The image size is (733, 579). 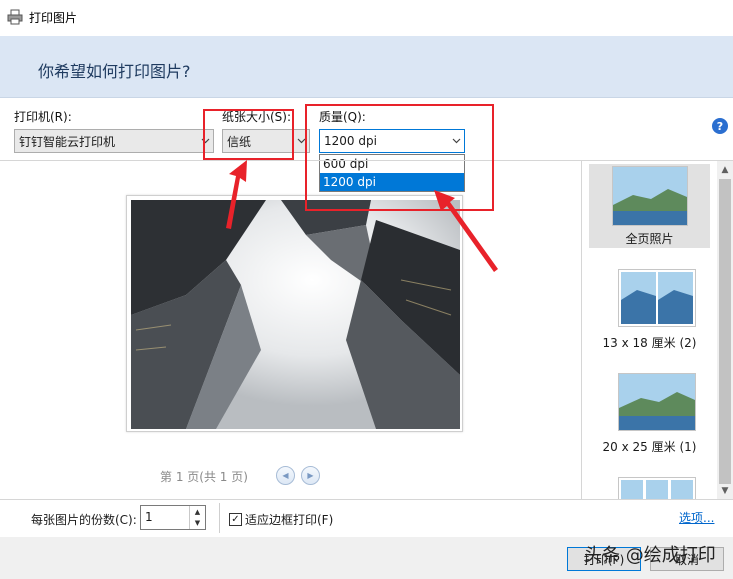 What do you see at coordinates (399, 157) in the screenshot?
I see `annotation-box-quality` at bounding box center [399, 157].